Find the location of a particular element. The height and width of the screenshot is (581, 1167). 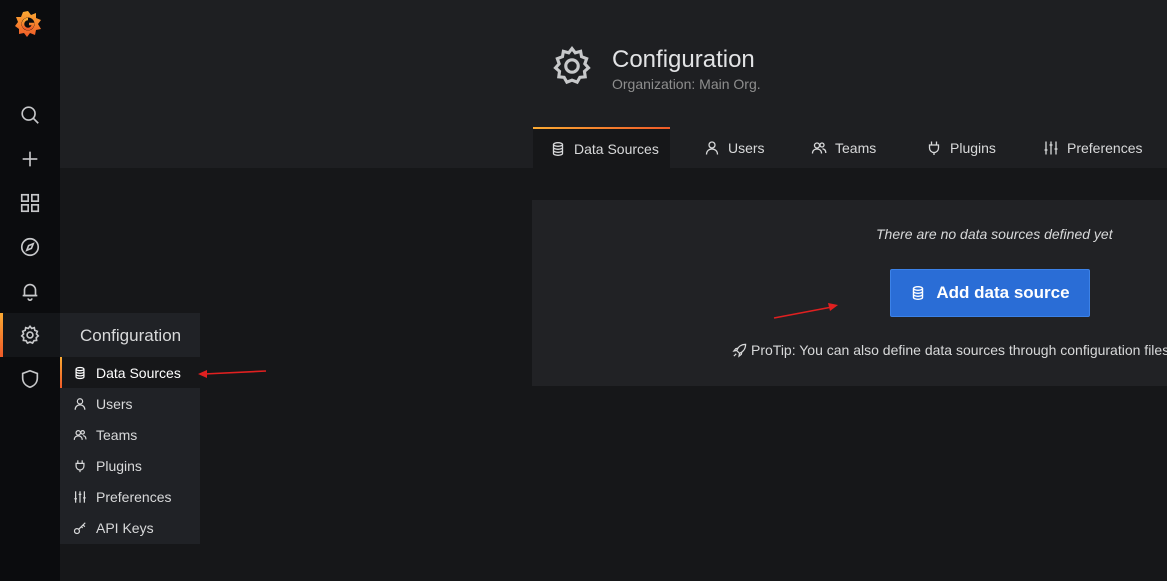

menu-item-label: Preferences is located at coordinates (134, 496).